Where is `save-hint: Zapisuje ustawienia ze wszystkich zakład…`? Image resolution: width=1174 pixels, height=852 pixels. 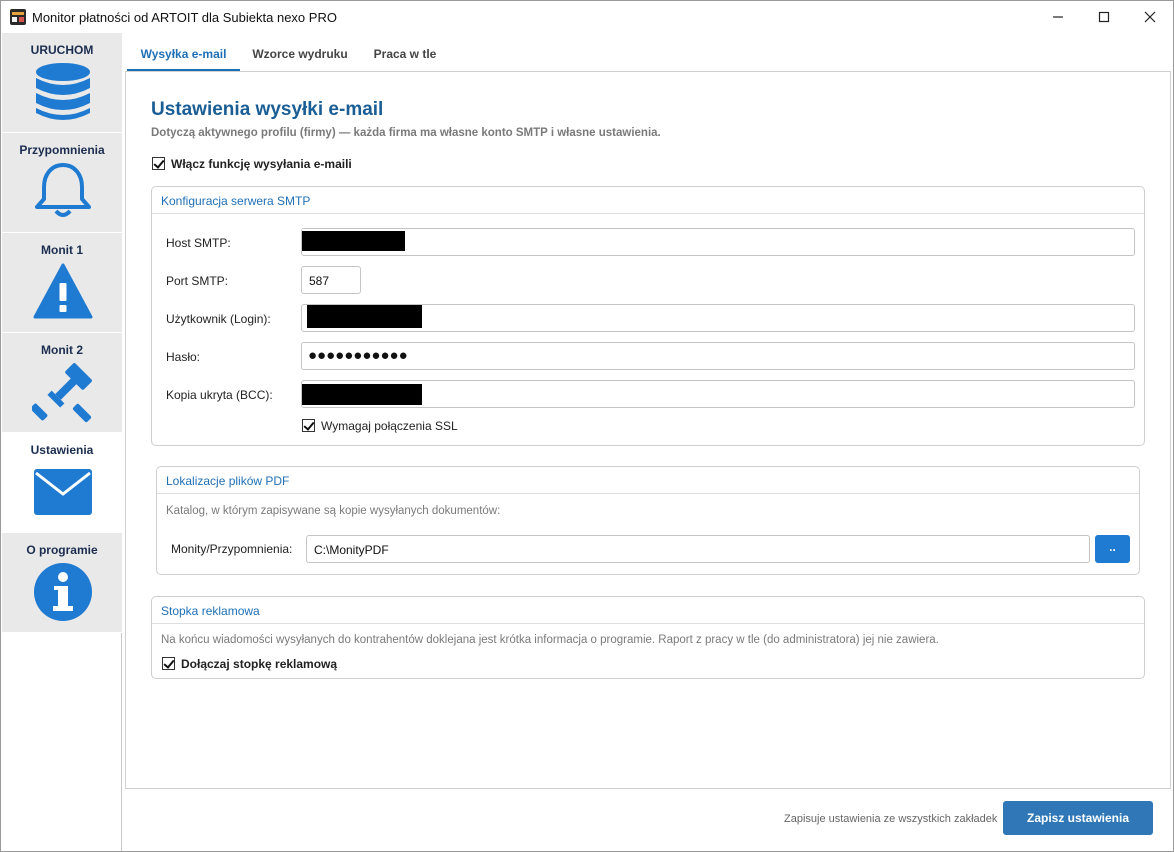 save-hint: Zapisuje ustawienia ze wszystkich zakład… is located at coordinates (891, 819).